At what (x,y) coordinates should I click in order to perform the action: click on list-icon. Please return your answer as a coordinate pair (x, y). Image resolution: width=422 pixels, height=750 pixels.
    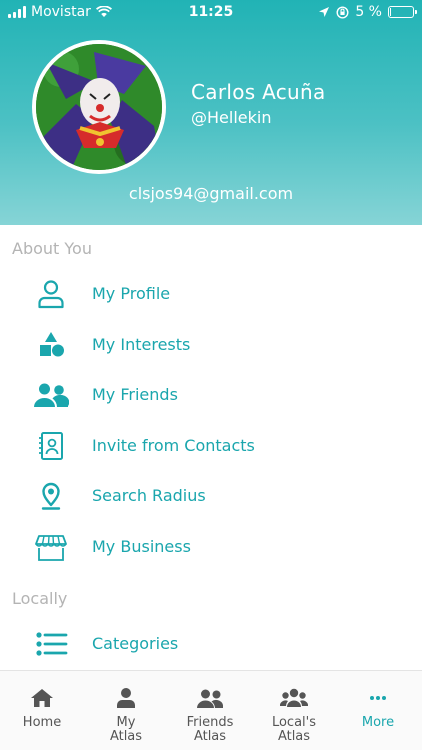
    Looking at the image, I should click on (52, 644).